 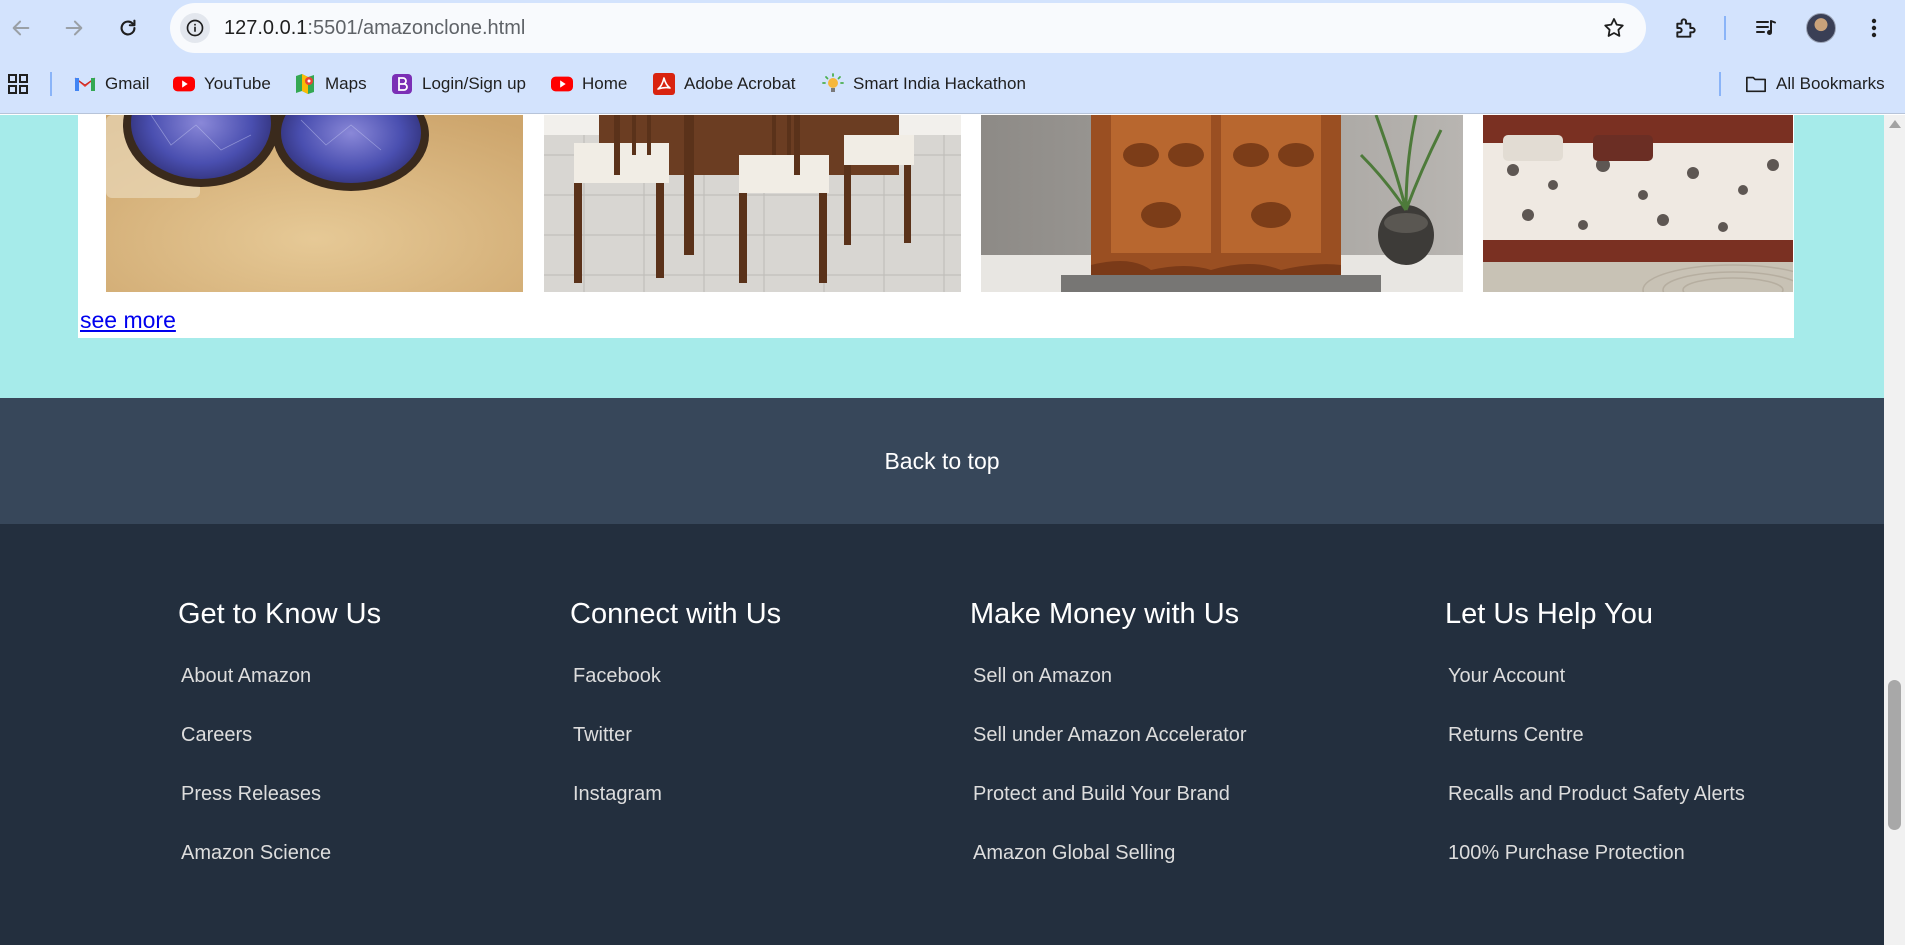 I want to click on media-control-icon, so click(x=1766, y=28).